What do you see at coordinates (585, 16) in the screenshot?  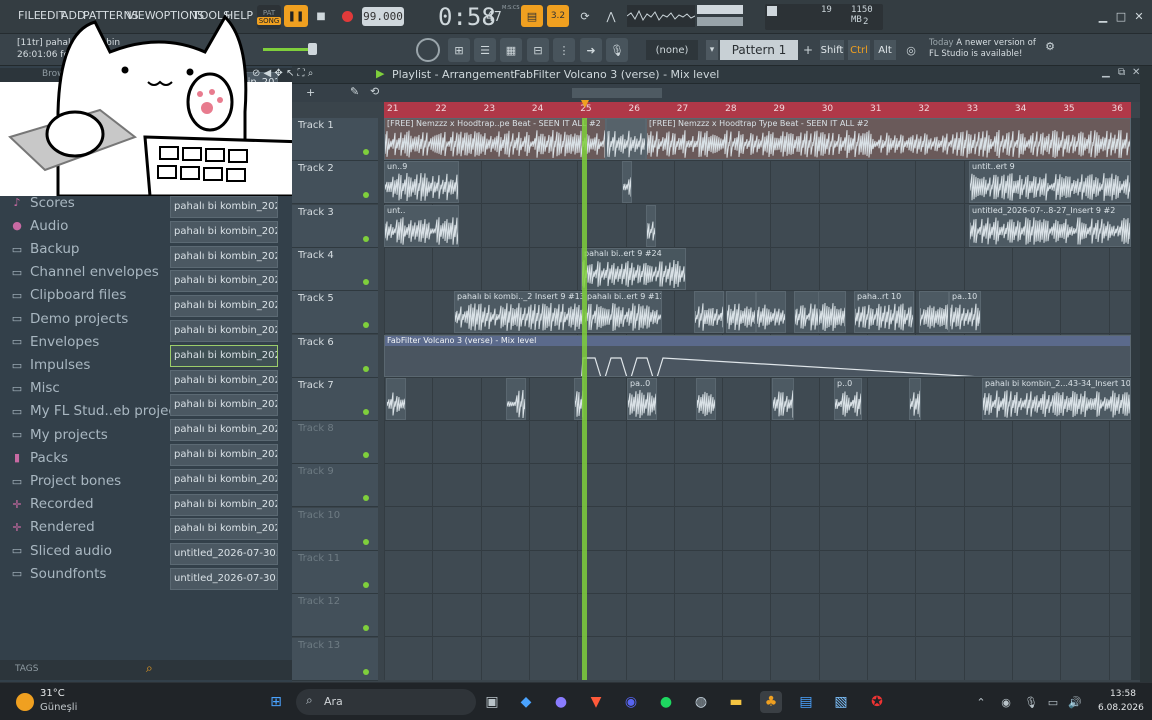 I see `loop-record-button: ⟳` at bounding box center [585, 16].